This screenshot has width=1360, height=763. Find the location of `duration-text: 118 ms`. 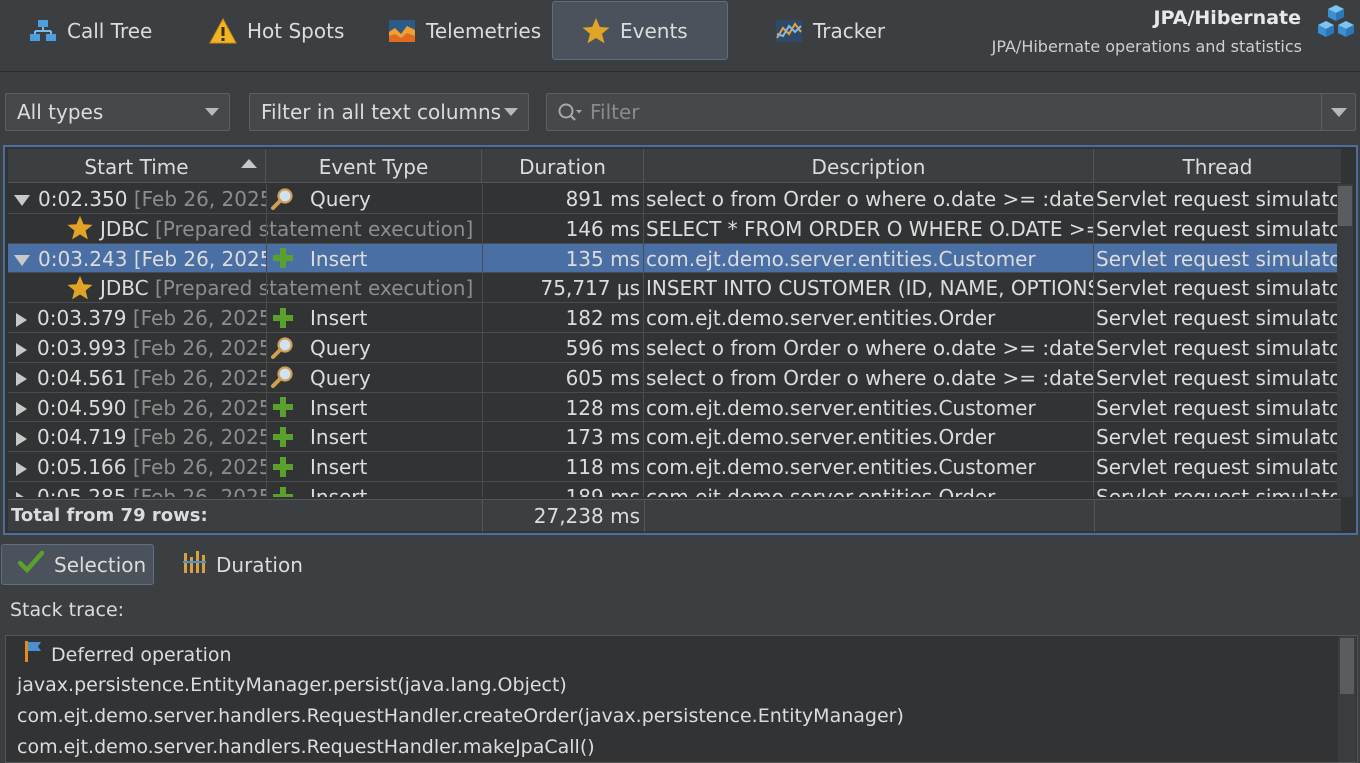

duration-text: 118 ms is located at coordinates (602, 467).